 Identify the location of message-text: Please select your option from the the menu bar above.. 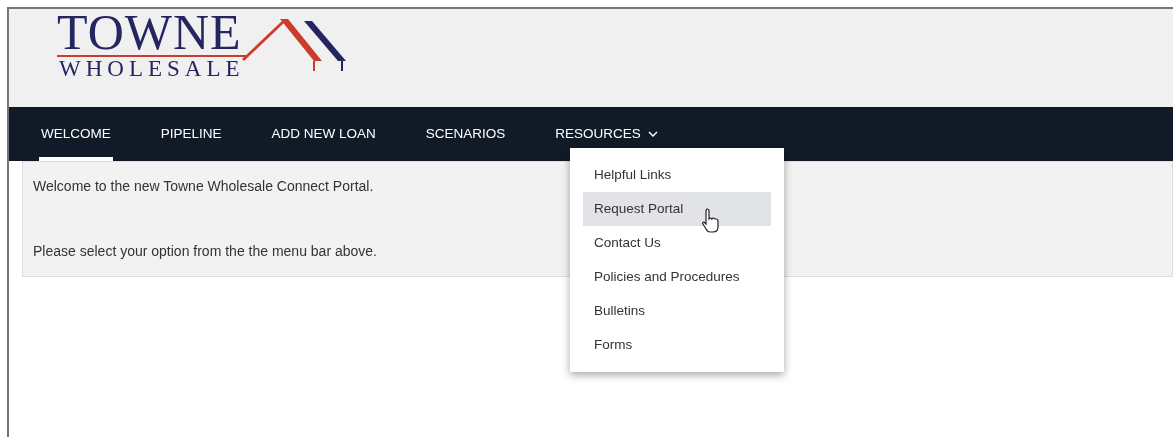
(205, 251).